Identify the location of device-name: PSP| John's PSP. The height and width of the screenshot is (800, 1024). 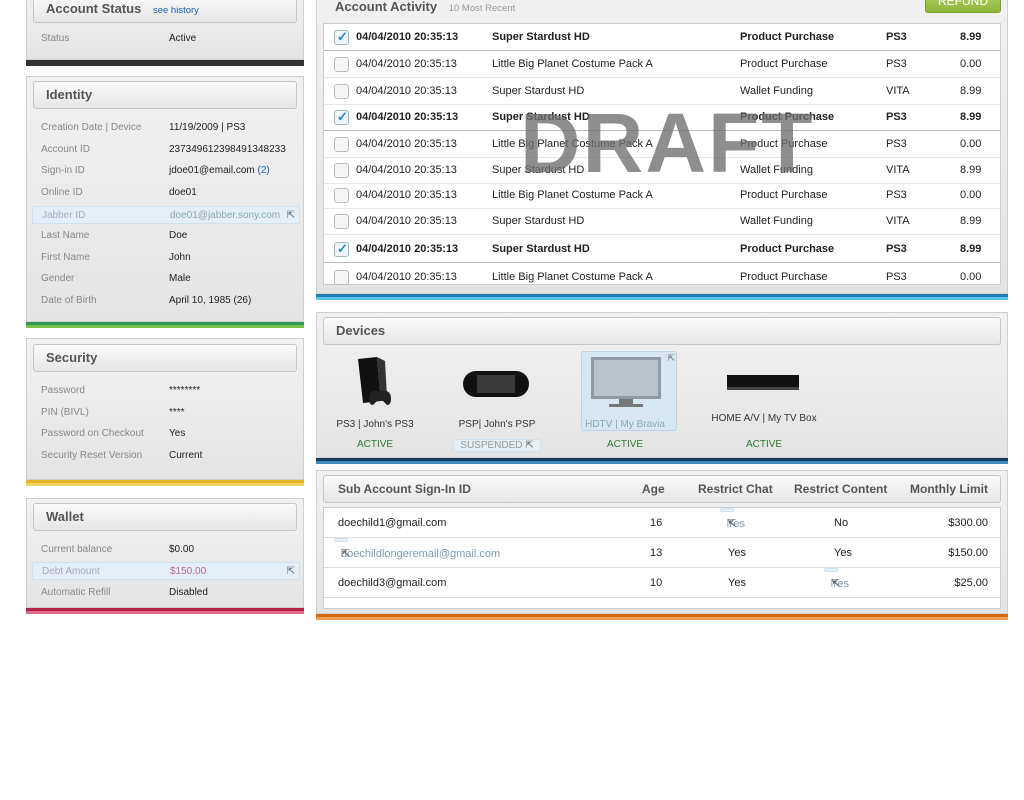
(497, 424).